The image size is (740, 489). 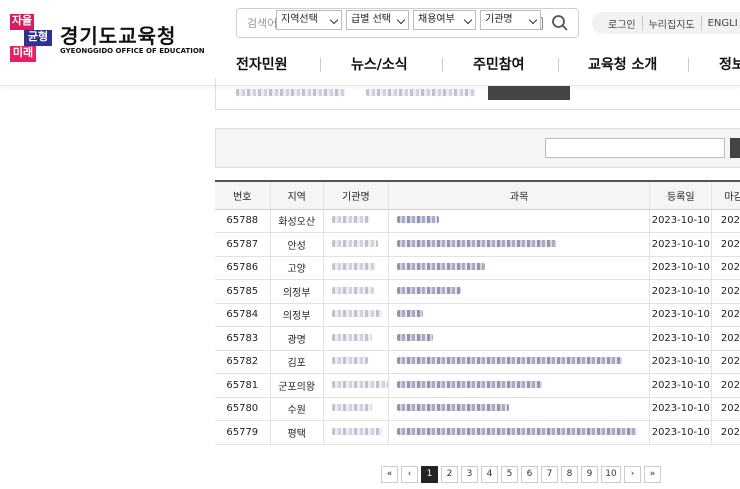 I want to click on chevron-down-icon, so click(x=334, y=20).